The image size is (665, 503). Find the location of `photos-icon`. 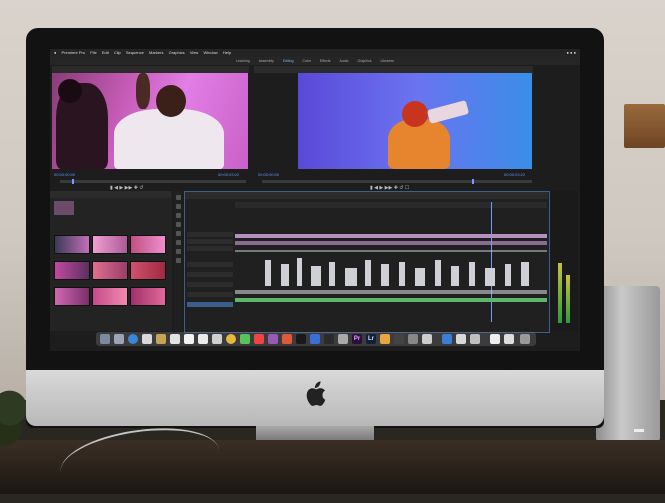

photos-icon is located at coordinates (231, 339).